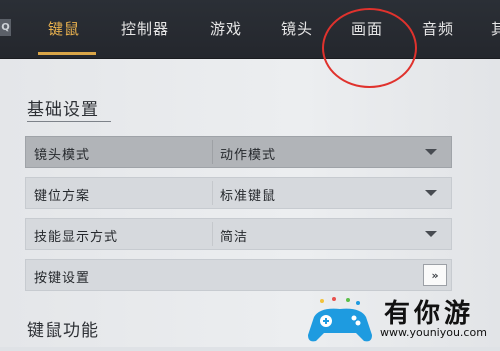 The width and height of the screenshot is (500, 351). I want to click on tab-game: 游戏, so click(226, 28).